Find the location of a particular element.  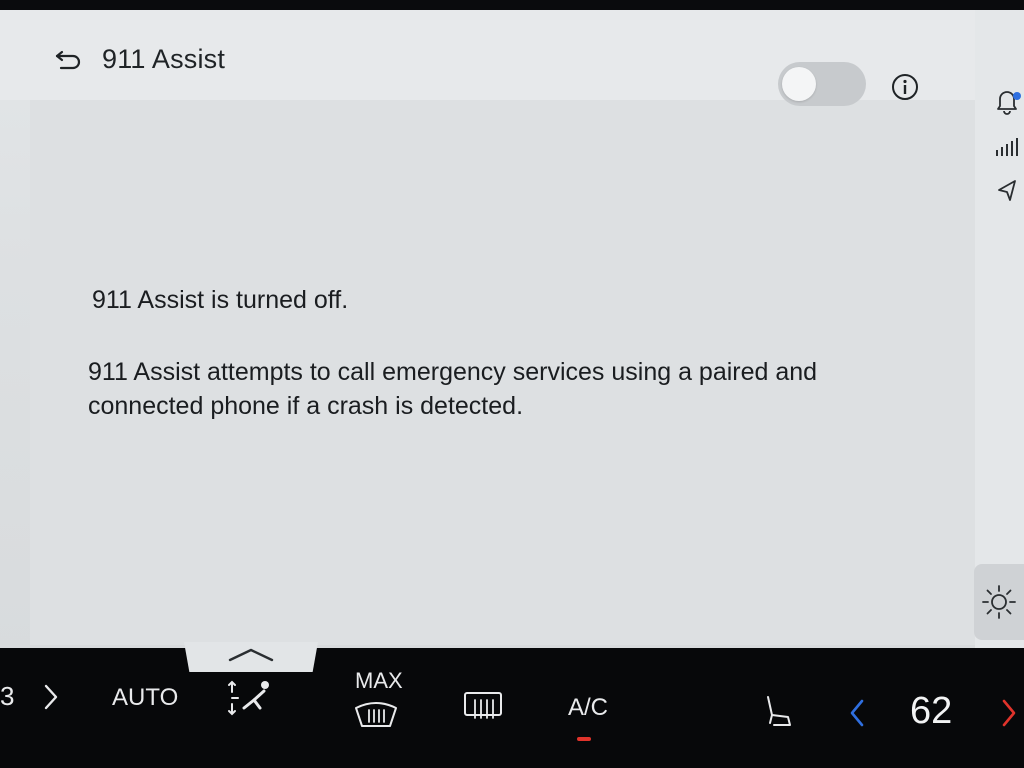

auto-button: AUTO is located at coordinates (145, 698).